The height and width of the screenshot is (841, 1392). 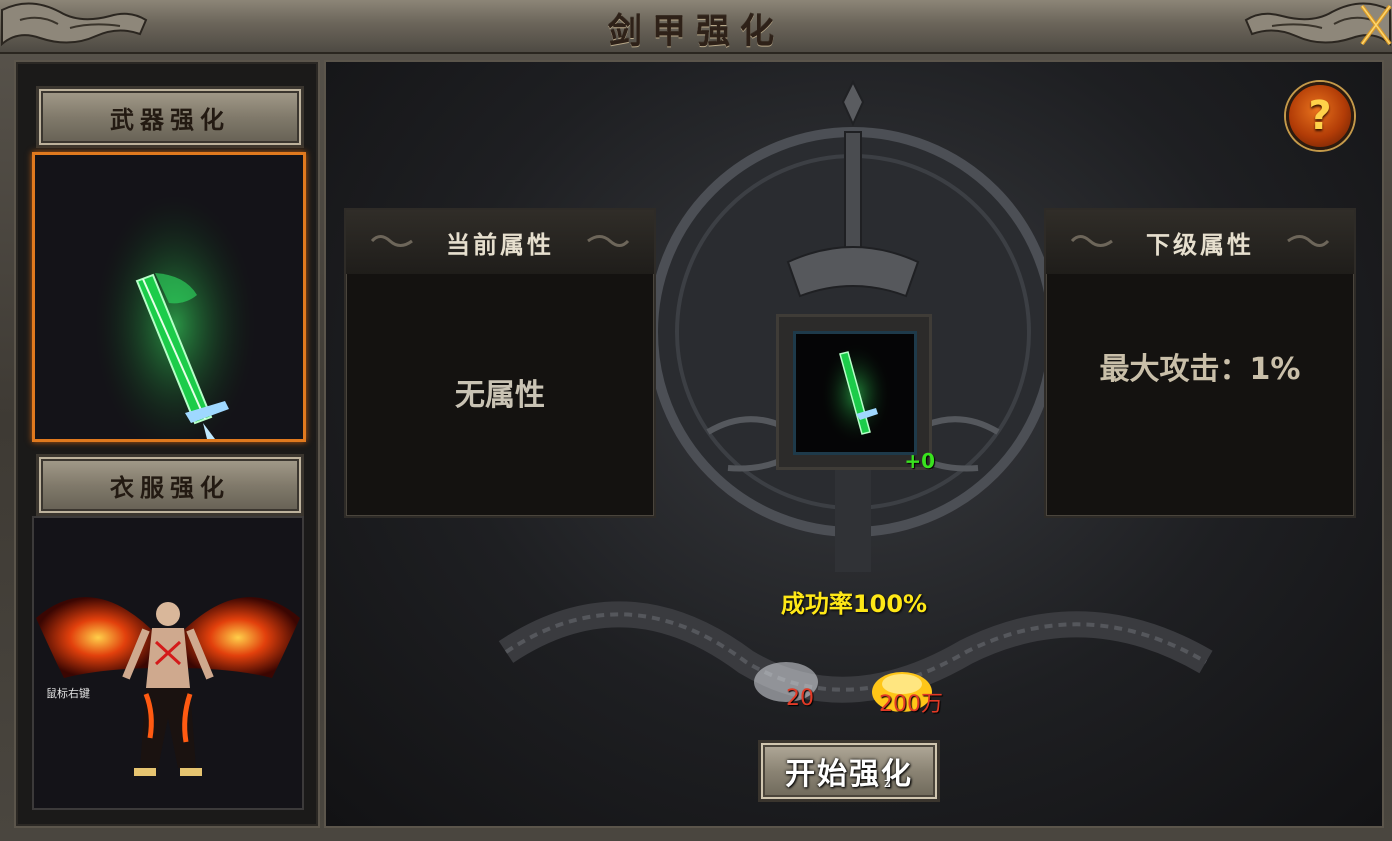 What do you see at coordinates (1320, 116) in the screenshot?
I see `help-button: ?` at bounding box center [1320, 116].